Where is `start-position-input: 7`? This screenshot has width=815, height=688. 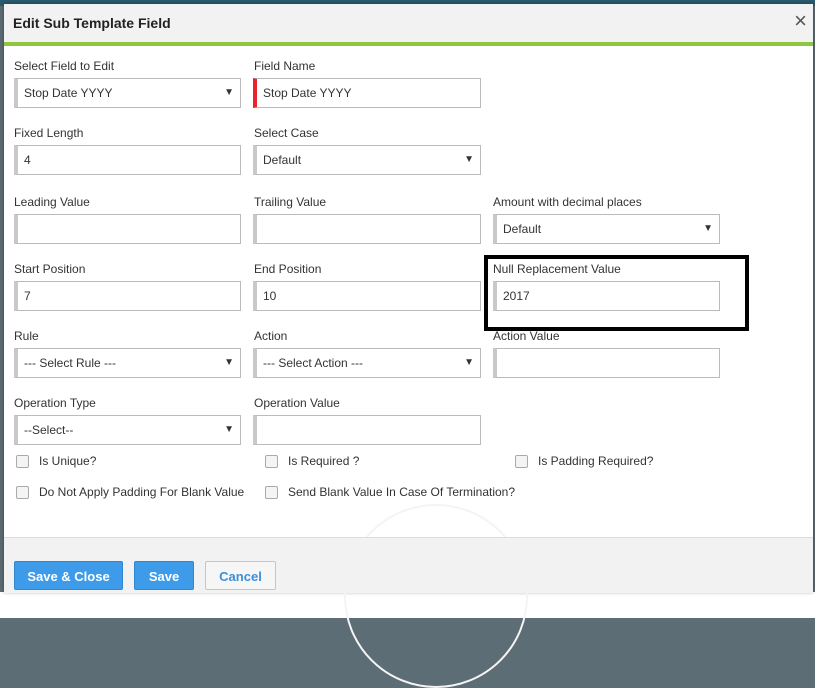
start-position-input: 7 is located at coordinates (127, 296).